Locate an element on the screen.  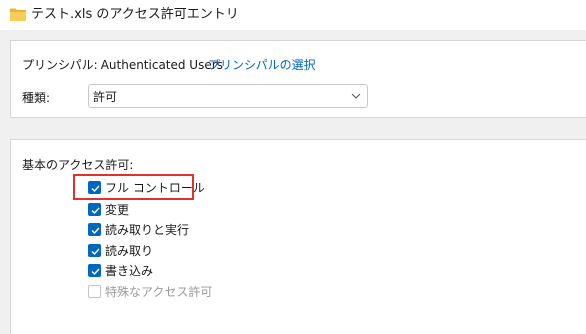
folder-icon is located at coordinates (18, 14).